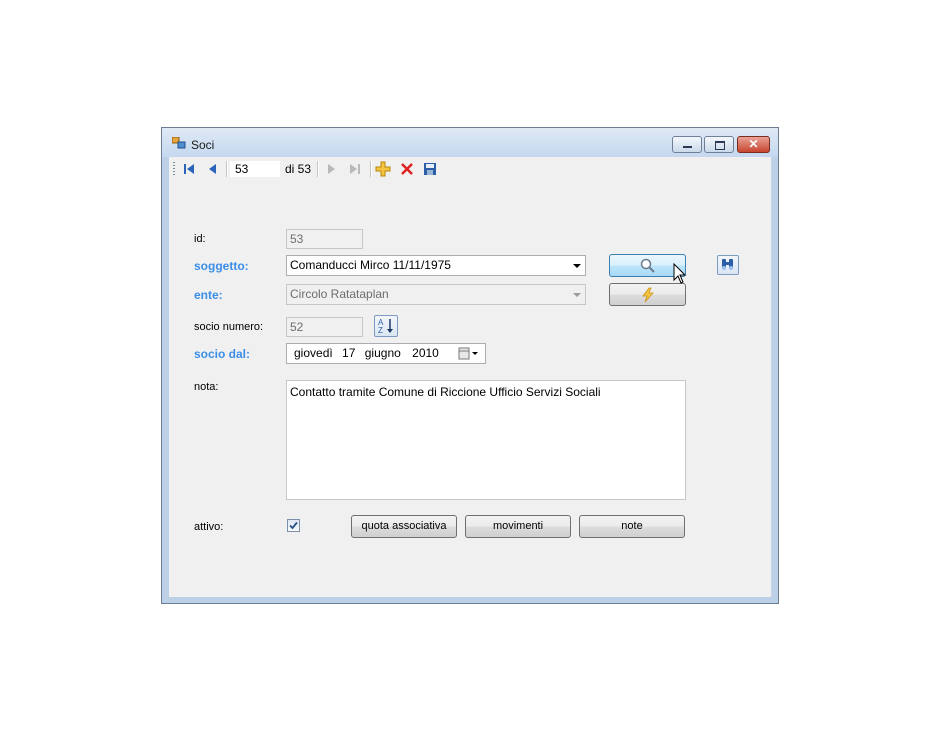 The image size is (940, 732). Describe the element at coordinates (370, 265) in the screenshot. I see `soggetto-value: Comanducci Mirco 11/11/1975` at that location.